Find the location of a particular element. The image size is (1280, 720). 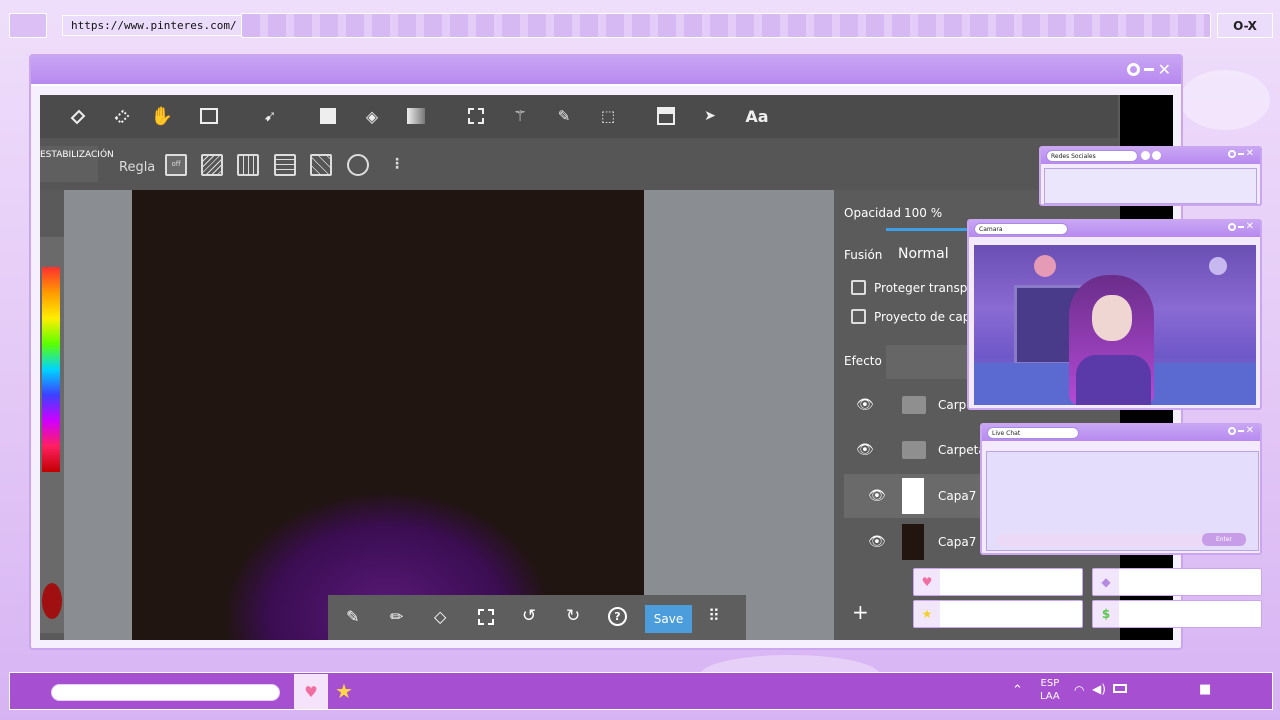

gradient-icon is located at coordinates (416, 116).